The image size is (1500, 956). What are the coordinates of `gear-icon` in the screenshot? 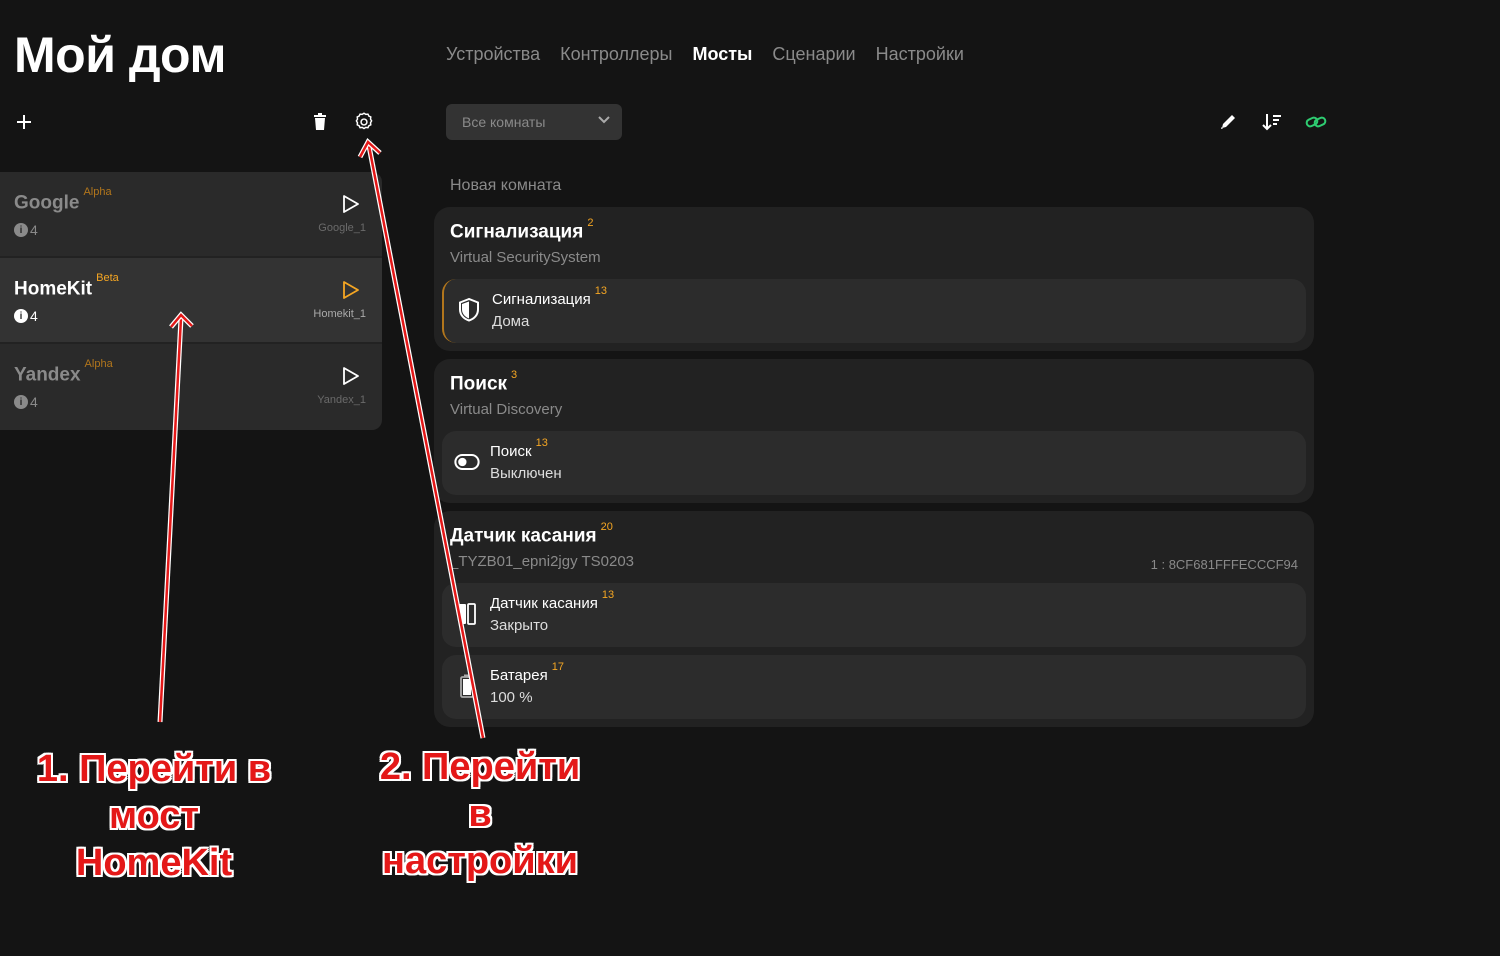 It's located at (364, 121).